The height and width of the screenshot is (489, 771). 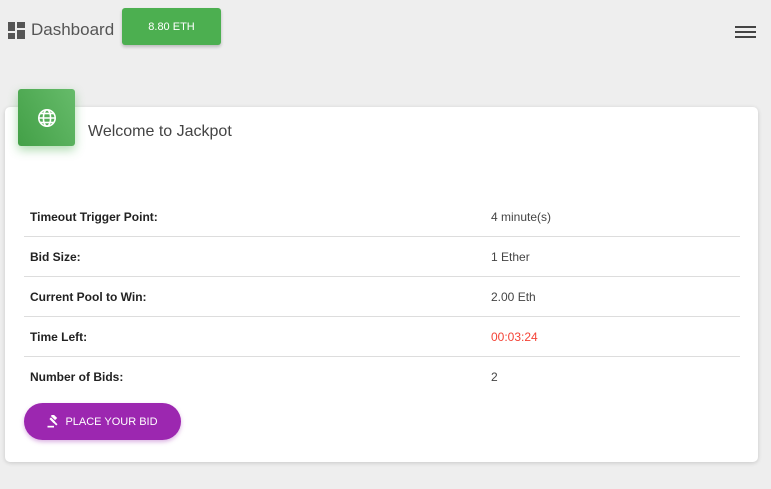 I want to click on card-title: Welcome to Jackpot, so click(x=160, y=131).